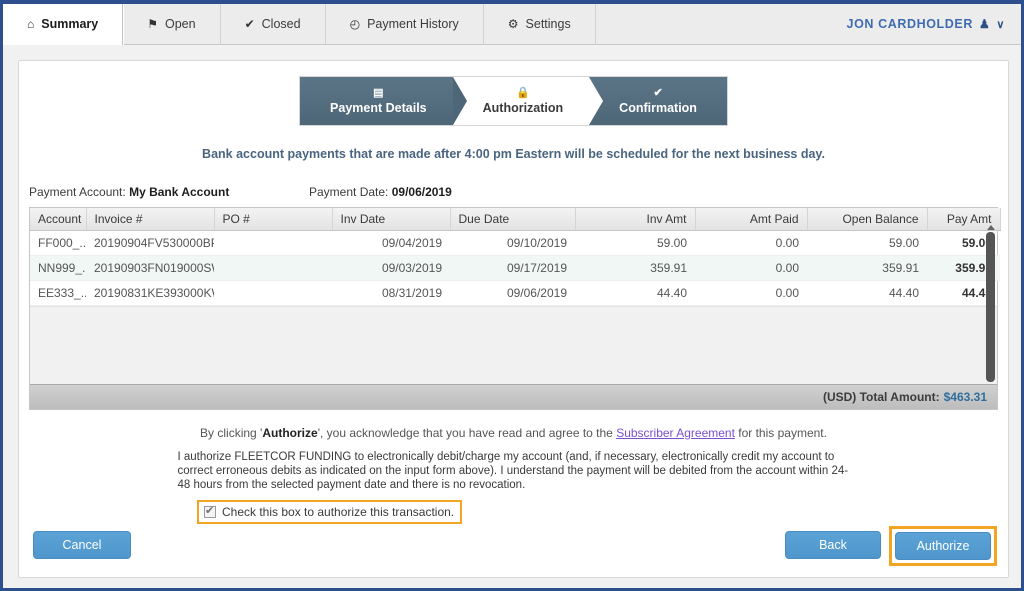 This screenshot has width=1024, height=591. Describe the element at coordinates (152, 24) in the screenshot. I see `flag-icon: ⚑` at that location.